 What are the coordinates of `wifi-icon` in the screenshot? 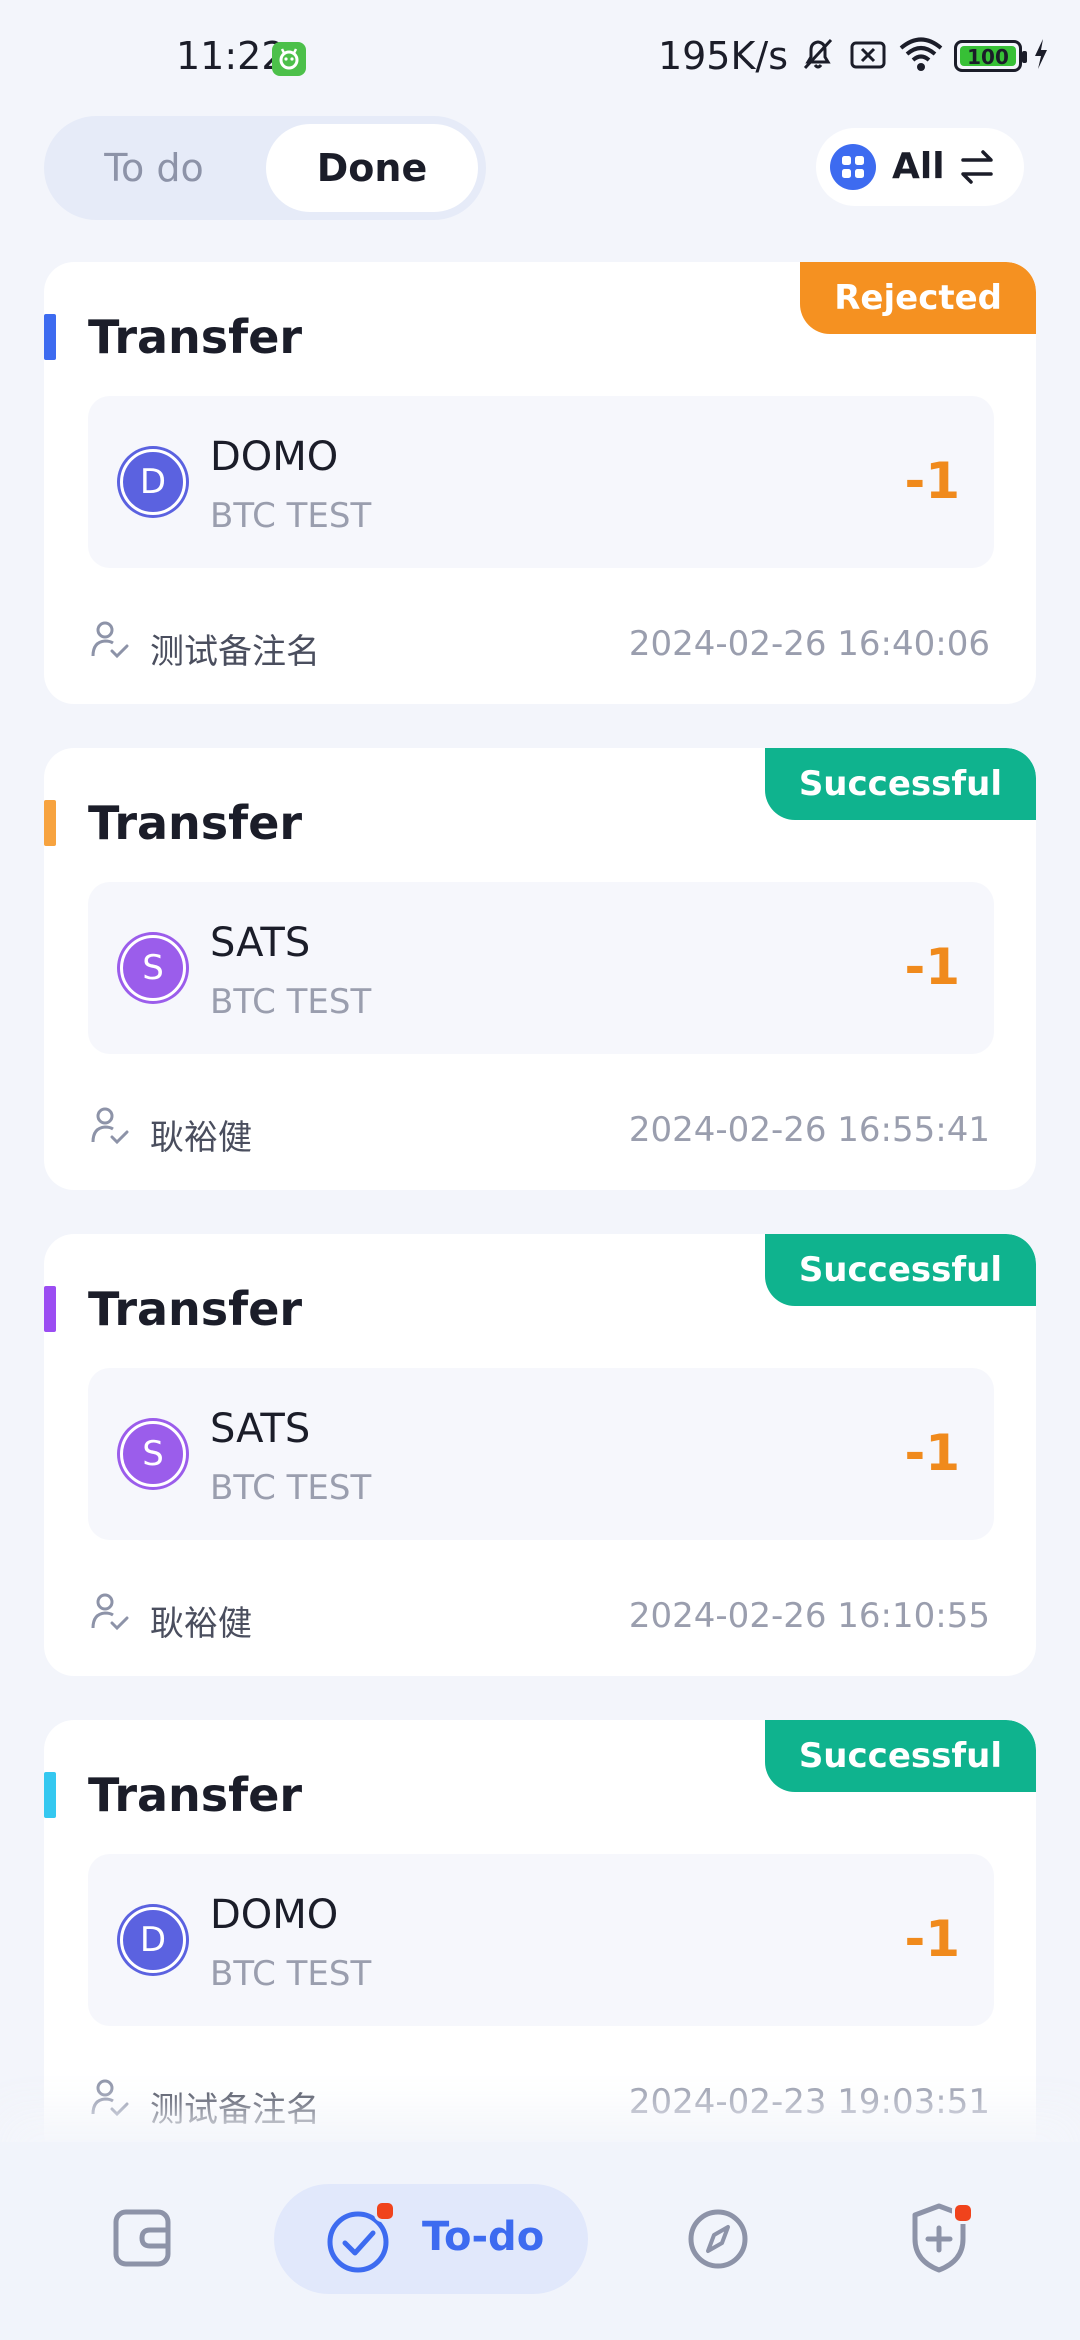 It's located at (921, 56).